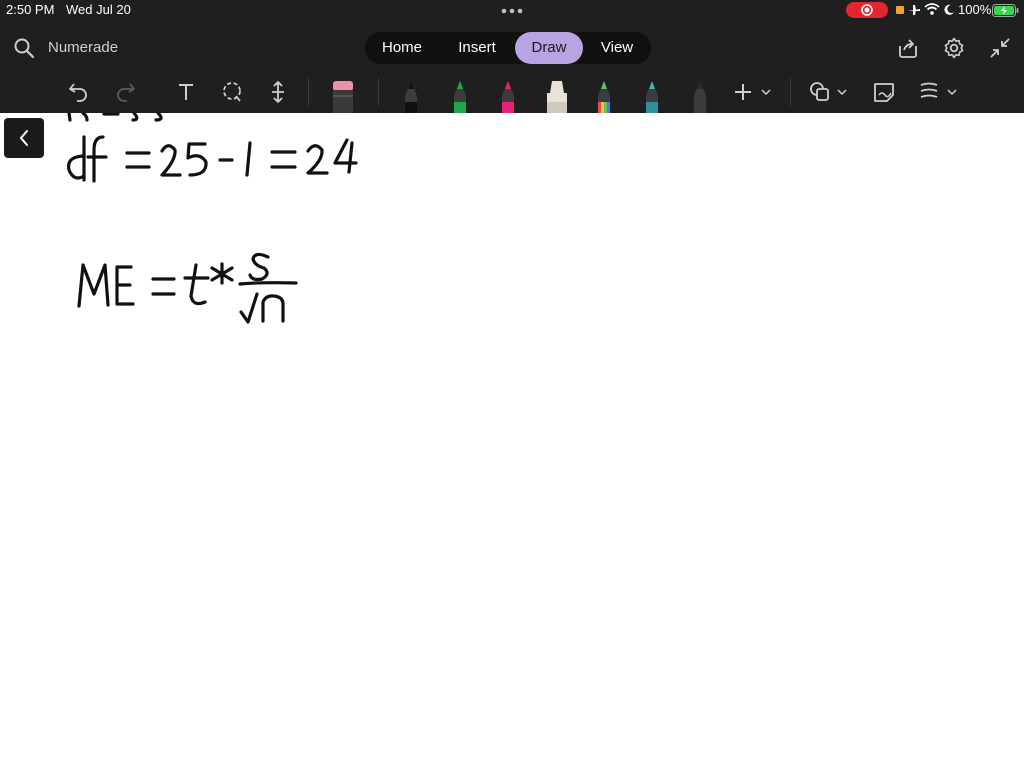 The height and width of the screenshot is (768, 1024). Describe the element at coordinates (187, 288) in the screenshot. I see `ink-line-margin-of-error-formula` at that location.